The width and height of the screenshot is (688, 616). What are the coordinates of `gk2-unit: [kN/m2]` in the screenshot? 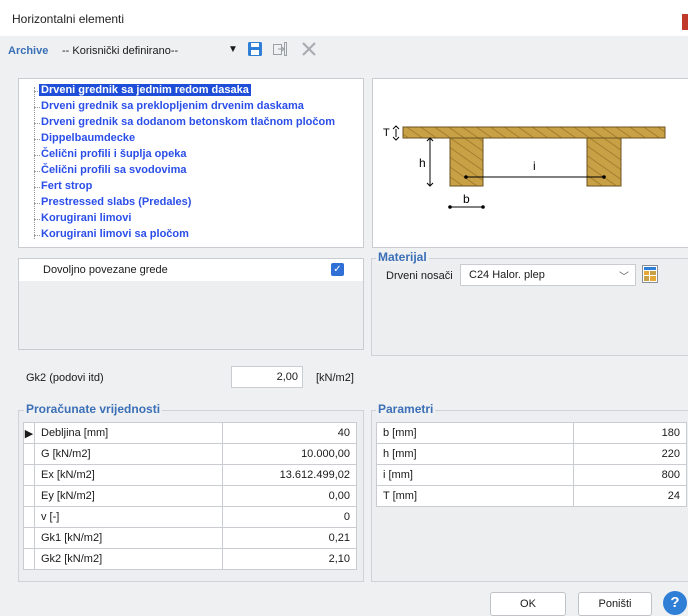 It's located at (335, 378).